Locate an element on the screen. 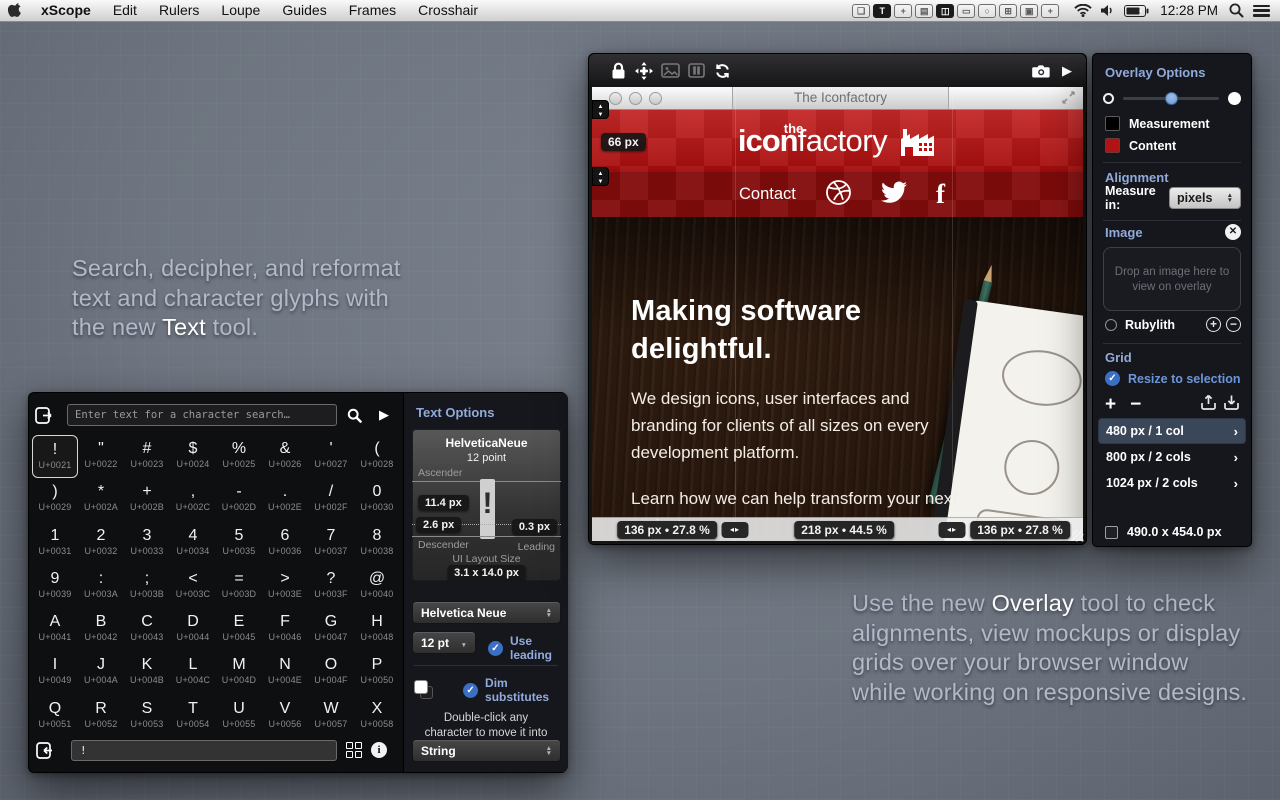 The width and height of the screenshot is (1280, 800). character-cell: P U+0050 is located at coordinates (377, 672).